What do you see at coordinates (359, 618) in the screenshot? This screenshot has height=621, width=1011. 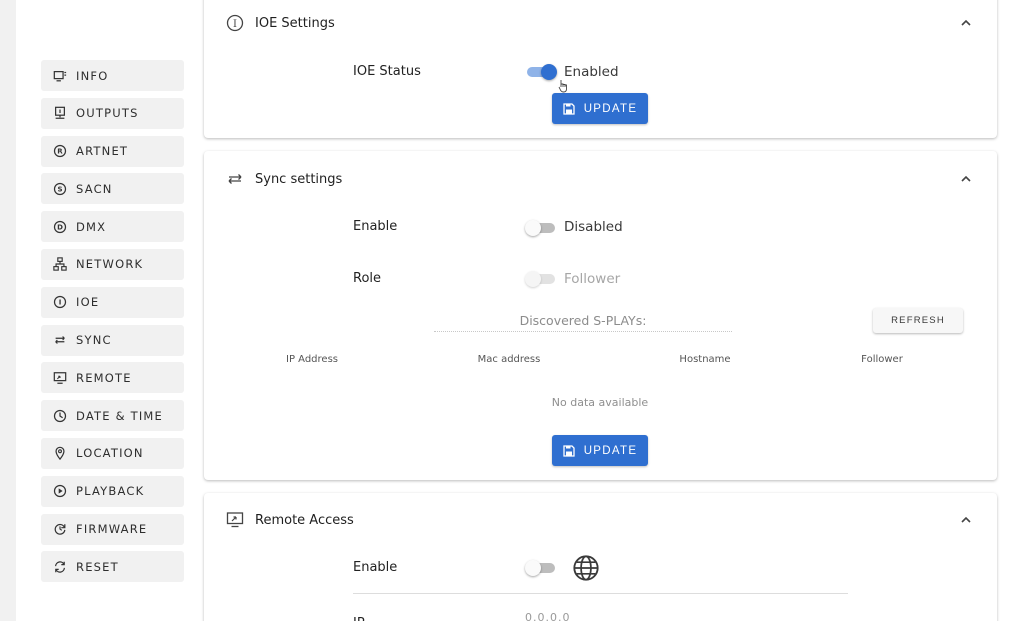 I see `remote-ip-label: IP` at bounding box center [359, 618].